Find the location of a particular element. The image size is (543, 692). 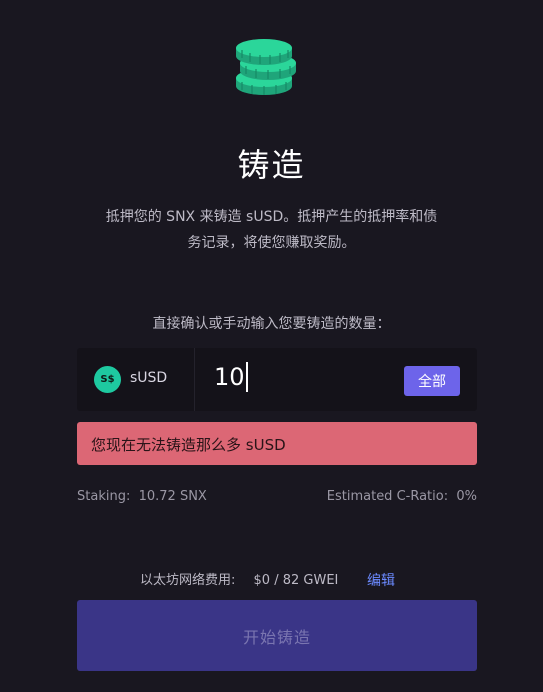

cratio-label: Estimated C-Ratio: is located at coordinates (387, 496).